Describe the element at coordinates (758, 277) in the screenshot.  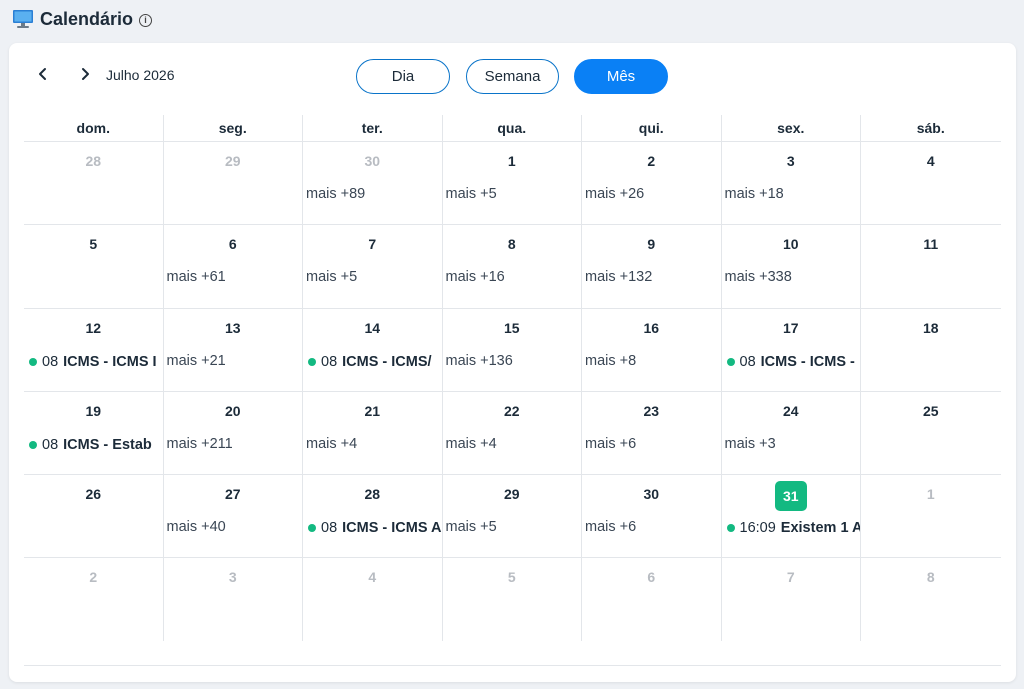
I see `more-events-link: mais +338` at that location.